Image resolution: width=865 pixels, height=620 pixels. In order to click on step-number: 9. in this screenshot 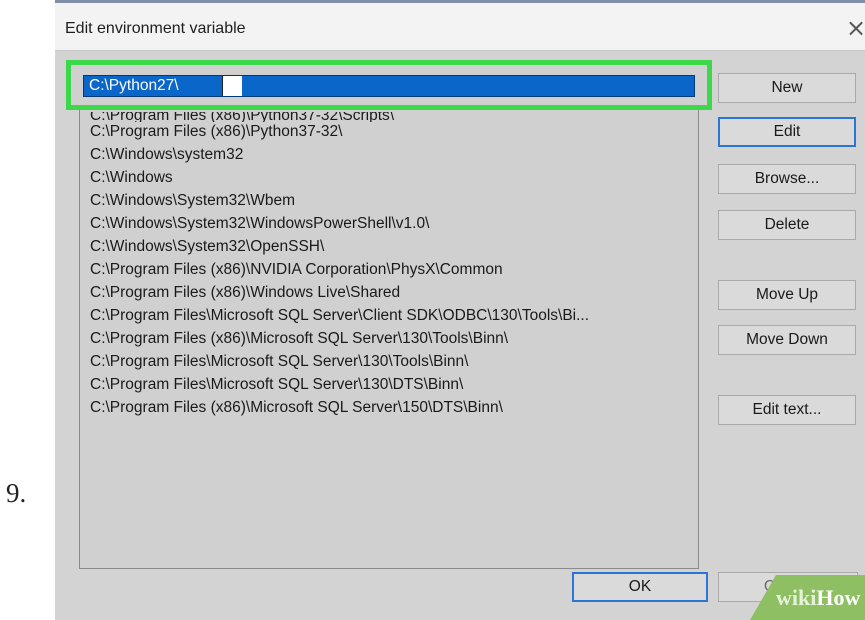, I will do `click(16, 493)`.